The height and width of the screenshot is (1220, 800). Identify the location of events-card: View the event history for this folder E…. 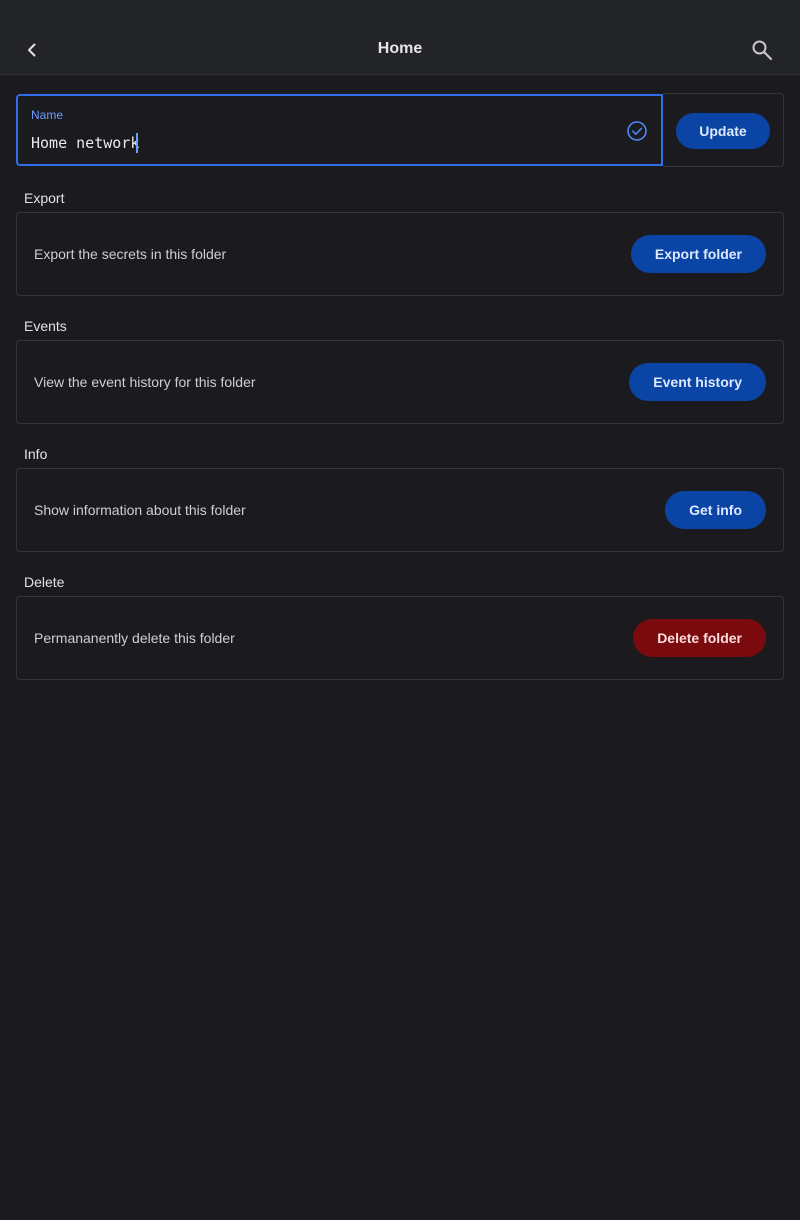
(400, 382).